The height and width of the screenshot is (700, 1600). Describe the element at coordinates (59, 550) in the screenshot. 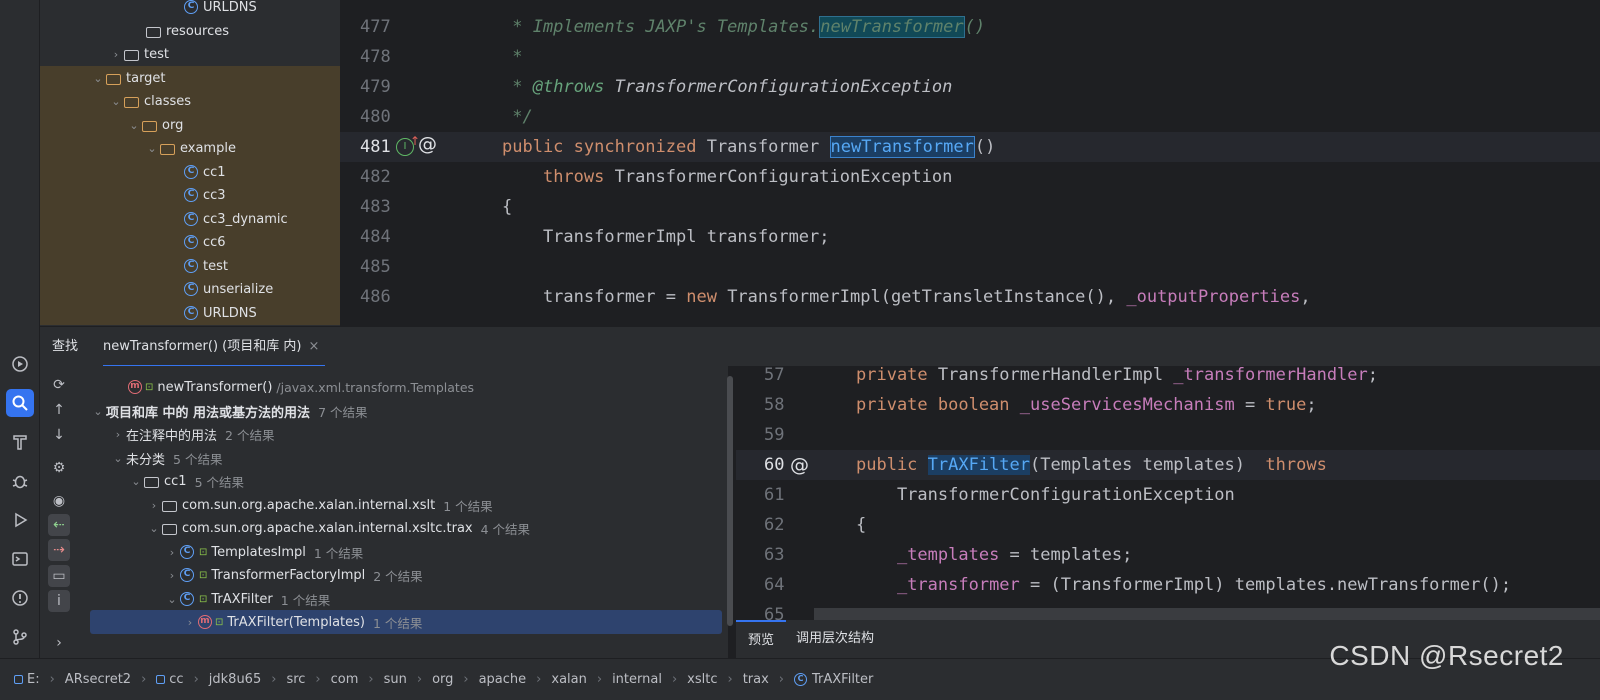

I see `write-access-icon: ⇢` at that location.